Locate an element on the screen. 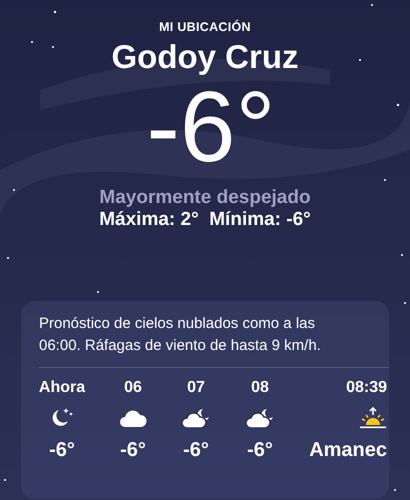  high-low-text: Máxima: 2° Mínima: -6° is located at coordinates (205, 220).